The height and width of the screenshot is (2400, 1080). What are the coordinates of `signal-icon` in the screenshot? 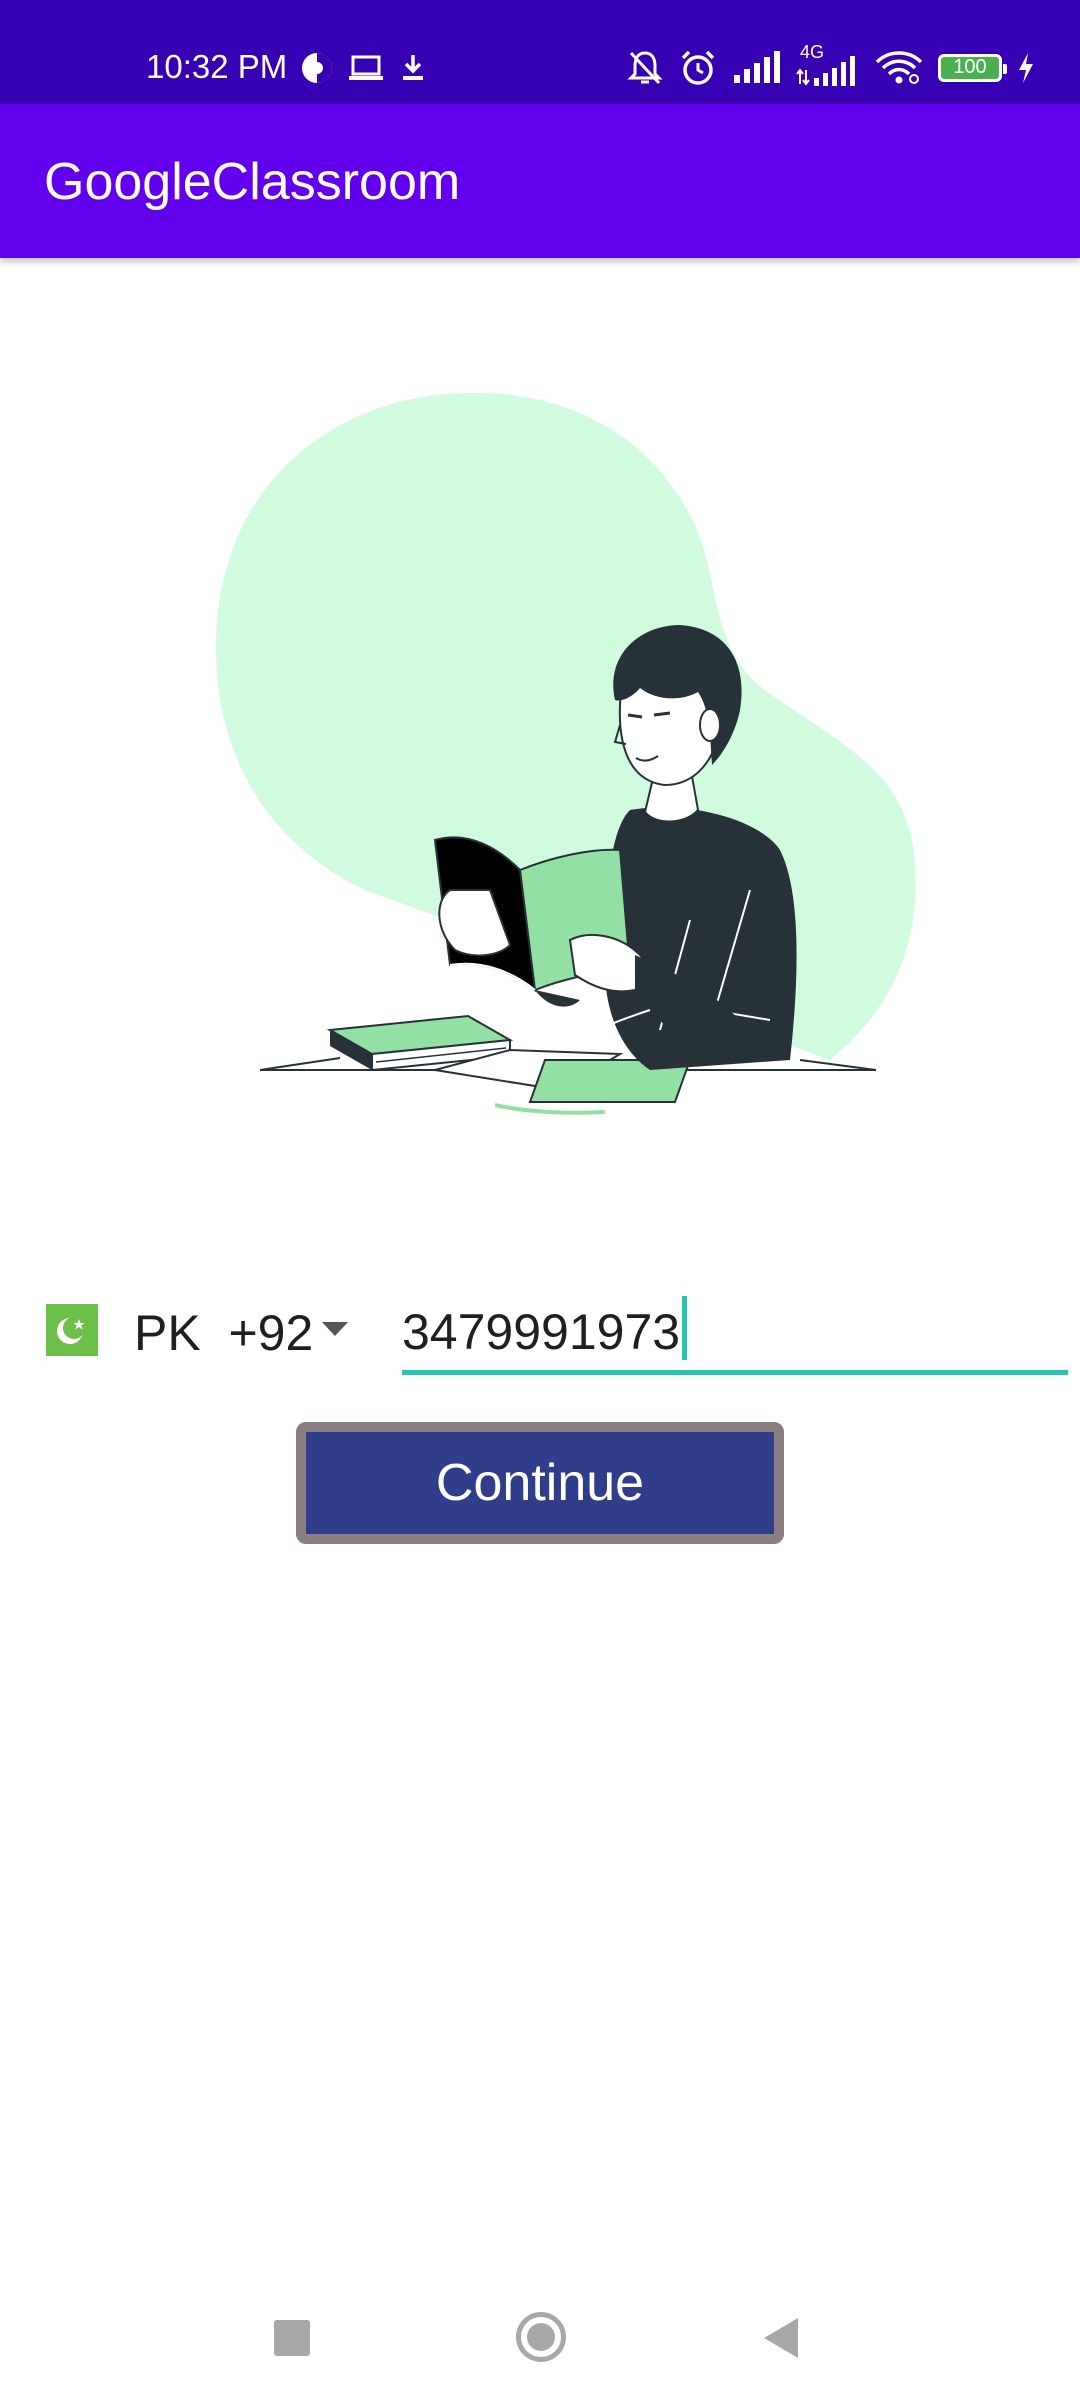 It's located at (757, 68).